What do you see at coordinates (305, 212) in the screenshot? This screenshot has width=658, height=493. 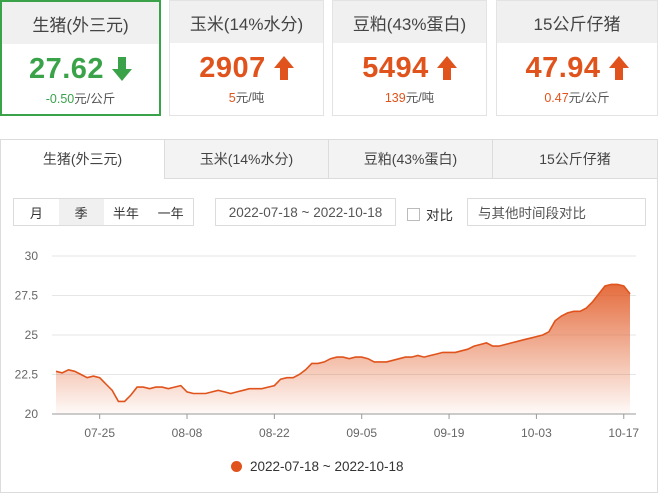 I see `date-range-picker: 2022-07-18 ~ 2022-10-18` at bounding box center [305, 212].